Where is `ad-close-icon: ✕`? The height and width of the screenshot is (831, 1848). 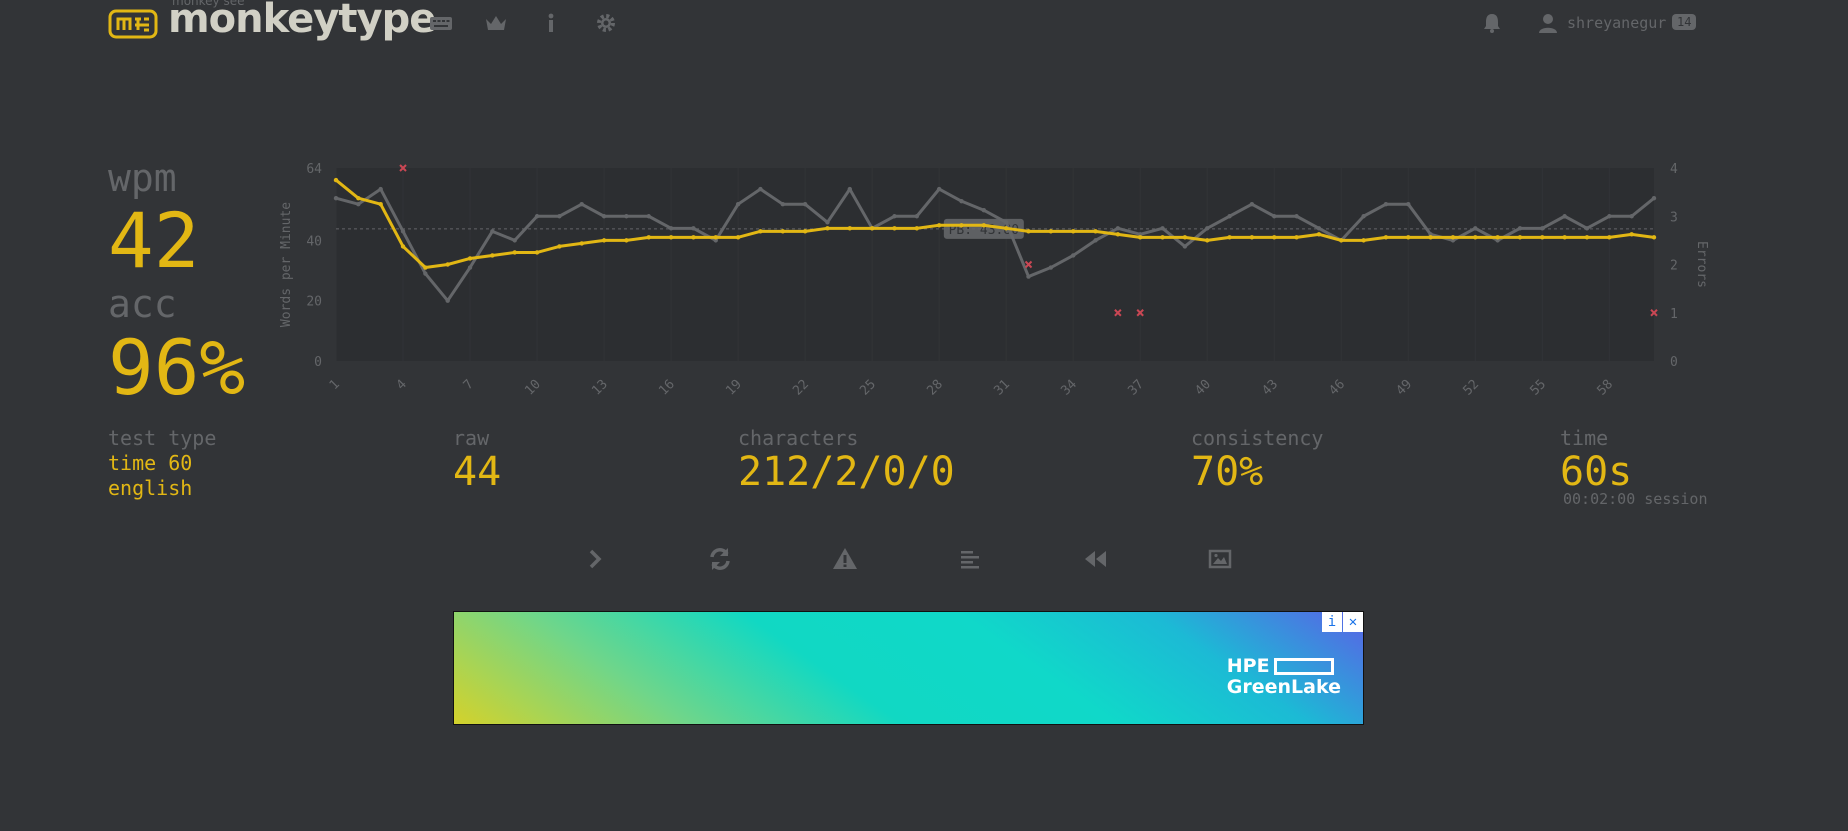 ad-close-icon: ✕ is located at coordinates (1353, 622).